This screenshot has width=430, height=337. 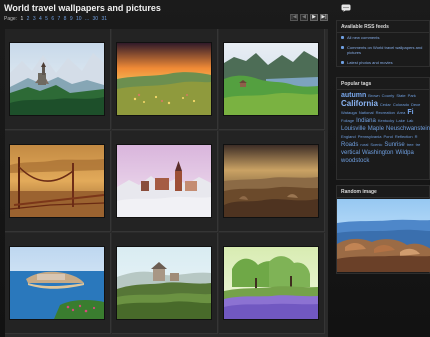 I want to click on tag-link: Kentucky, so click(x=386, y=120).